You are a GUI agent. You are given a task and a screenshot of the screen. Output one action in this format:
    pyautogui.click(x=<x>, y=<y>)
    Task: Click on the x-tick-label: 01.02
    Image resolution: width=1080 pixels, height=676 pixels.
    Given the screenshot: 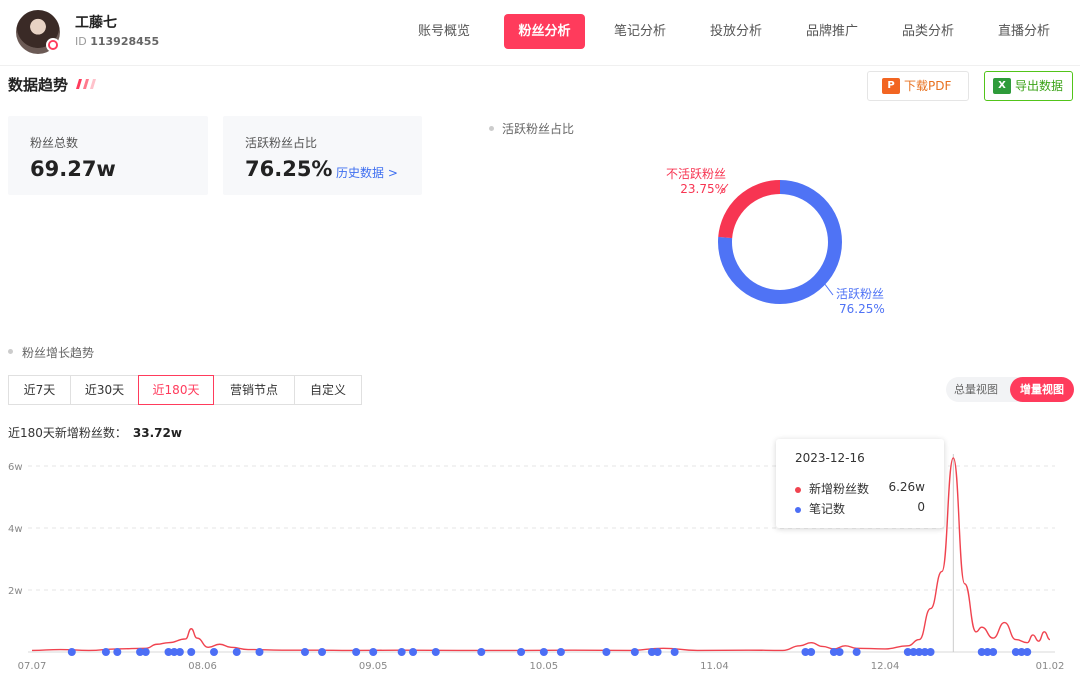 What is the action you would take?
    pyautogui.click(x=1050, y=666)
    